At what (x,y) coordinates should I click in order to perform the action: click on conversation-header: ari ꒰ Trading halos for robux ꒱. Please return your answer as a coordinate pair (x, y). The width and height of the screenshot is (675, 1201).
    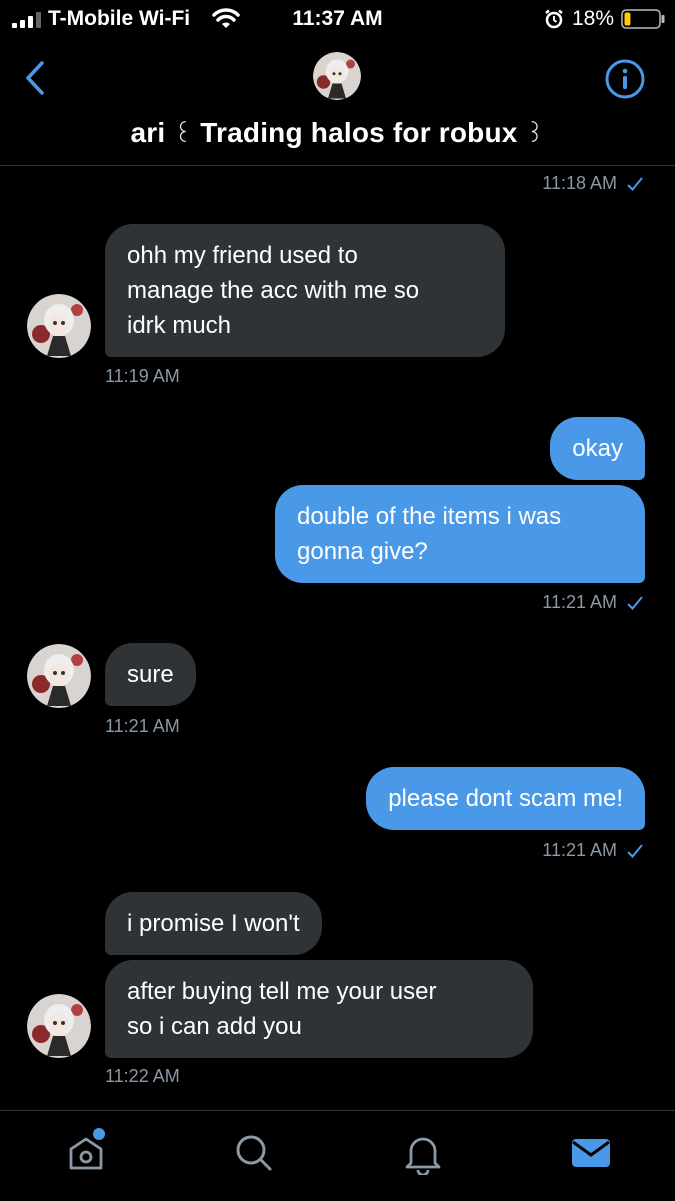
    Looking at the image, I should click on (337, 103).